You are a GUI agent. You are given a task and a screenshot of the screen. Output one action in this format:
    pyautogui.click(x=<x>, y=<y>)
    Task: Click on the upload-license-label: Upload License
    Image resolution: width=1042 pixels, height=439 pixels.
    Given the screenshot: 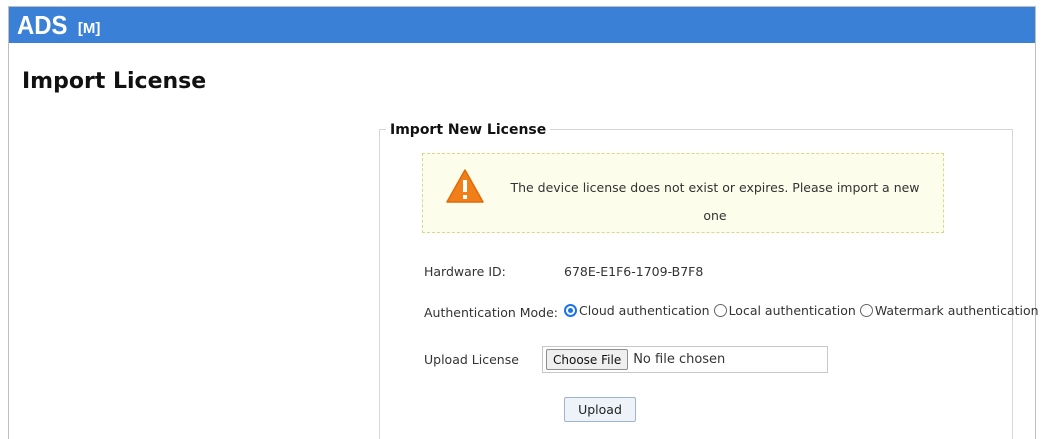 What is the action you would take?
    pyautogui.click(x=471, y=359)
    